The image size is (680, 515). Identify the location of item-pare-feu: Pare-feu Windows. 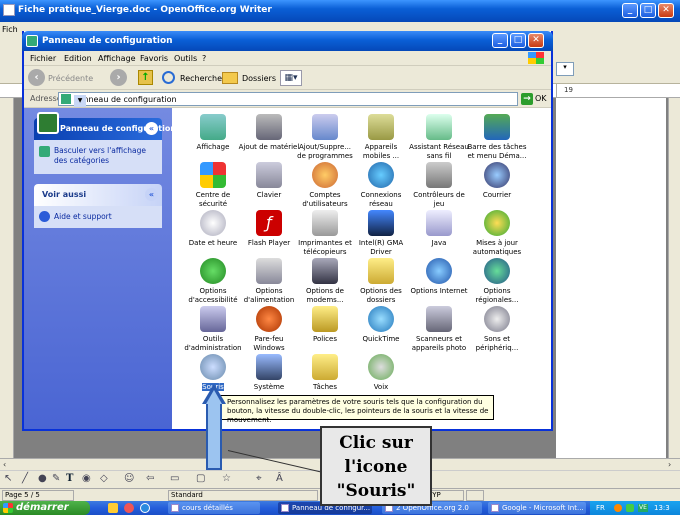
(269, 329).